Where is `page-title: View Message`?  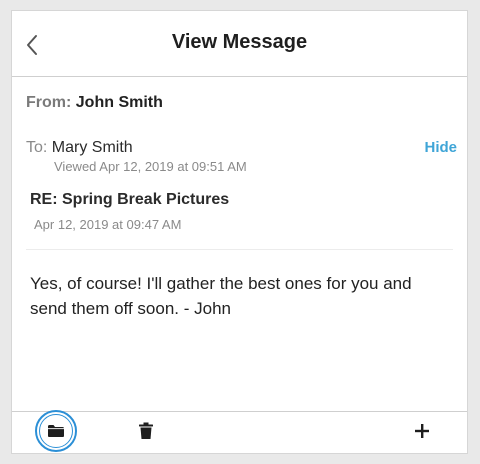 page-title: View Message is located at coordinates (239, 42).